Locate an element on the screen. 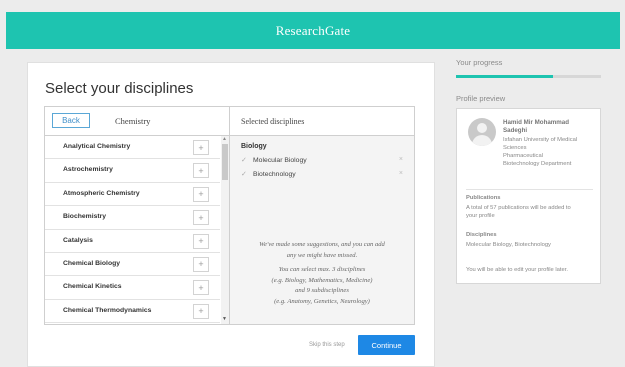 The height and width of the screenshot is (367, 625). limit-line: (e.g. Anatomy, Genetics, Neurology) is located at coordinates (322, 301).